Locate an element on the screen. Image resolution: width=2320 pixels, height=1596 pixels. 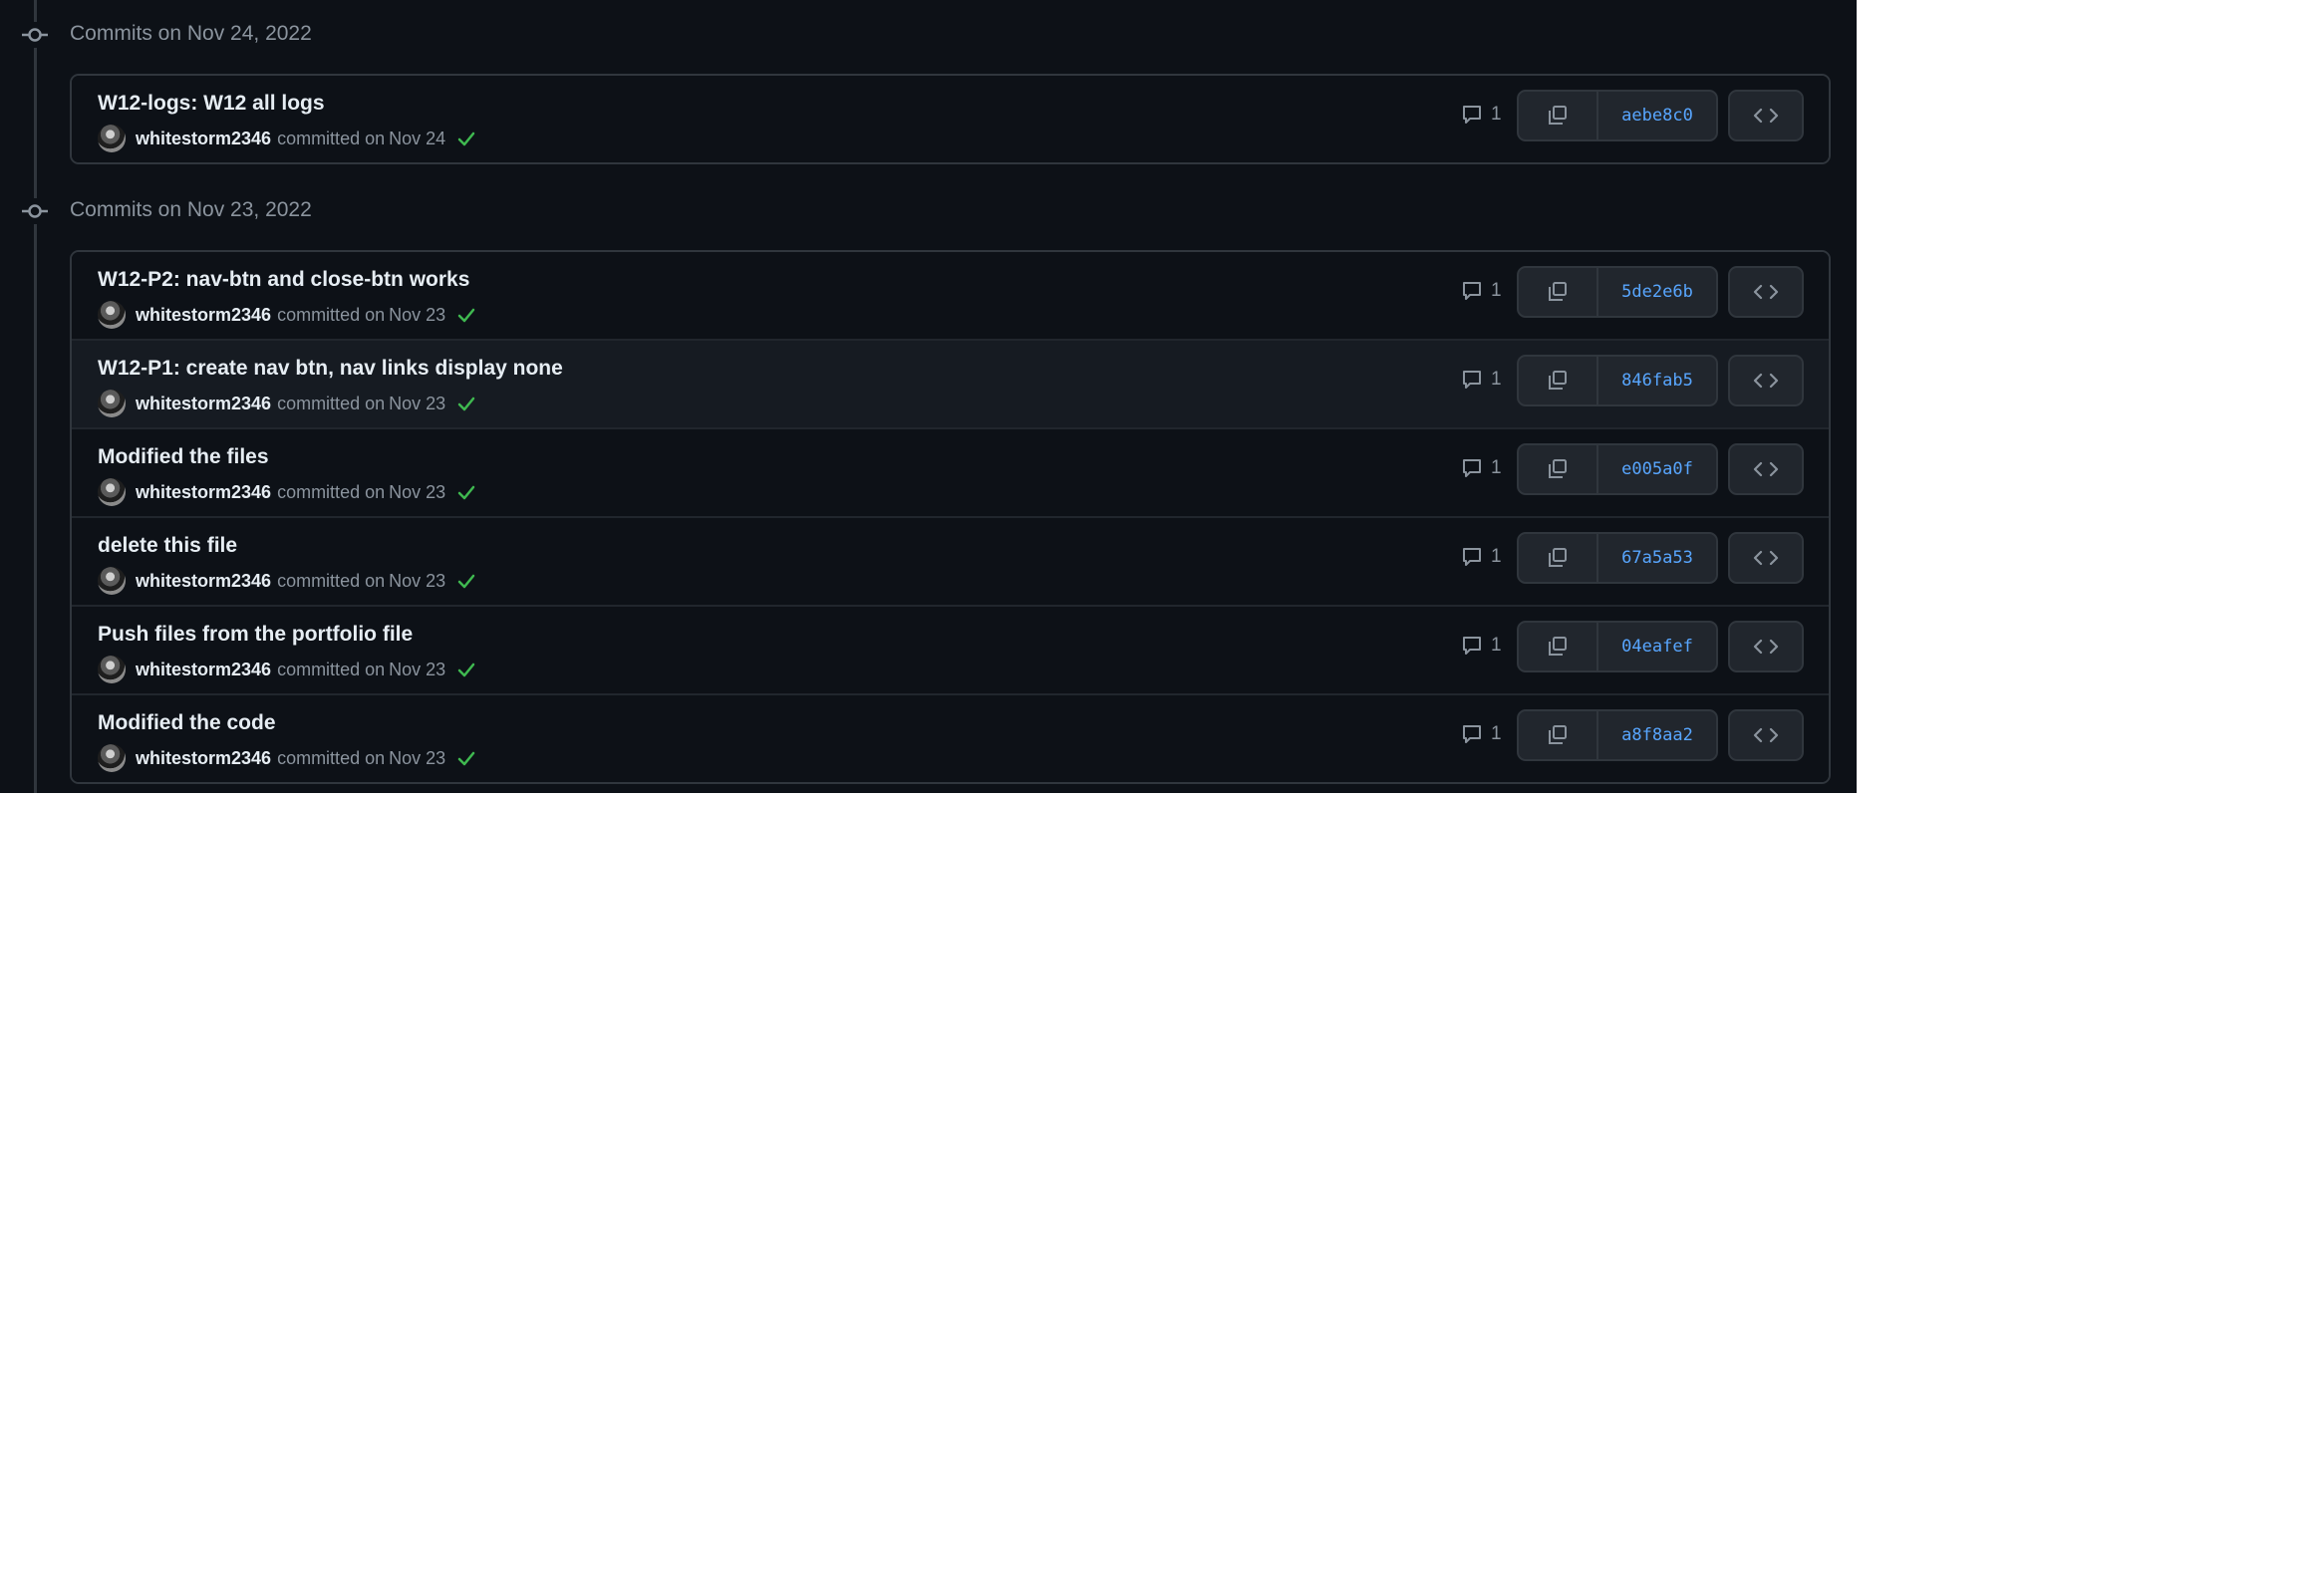
sha-button-group: 04eafef is located at coordinates (1617, 646).